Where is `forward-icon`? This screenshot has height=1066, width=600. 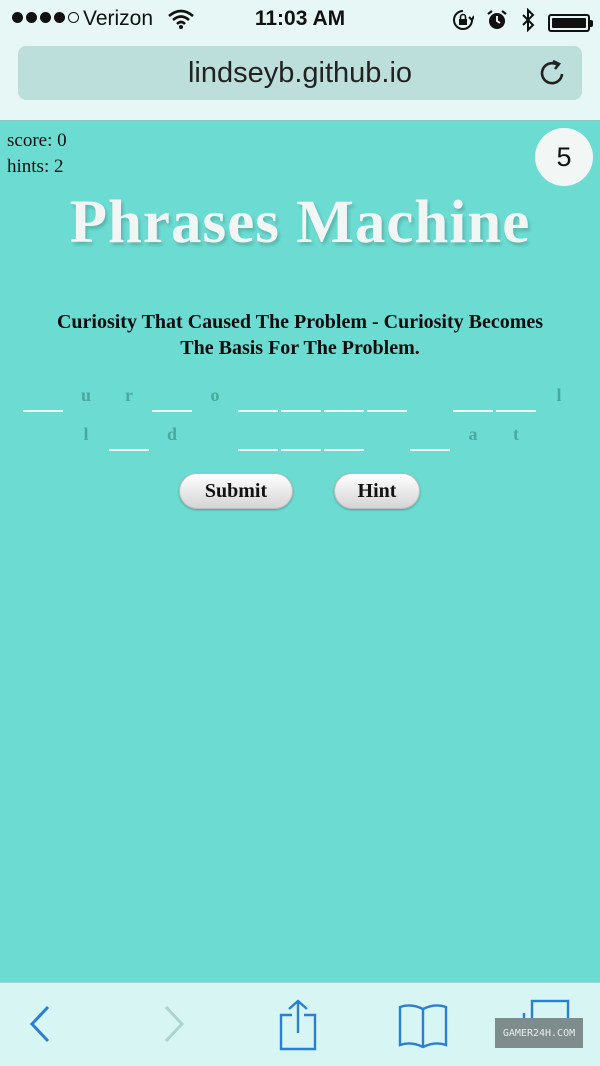
forward-icon is located at coordinates (173, 1026).